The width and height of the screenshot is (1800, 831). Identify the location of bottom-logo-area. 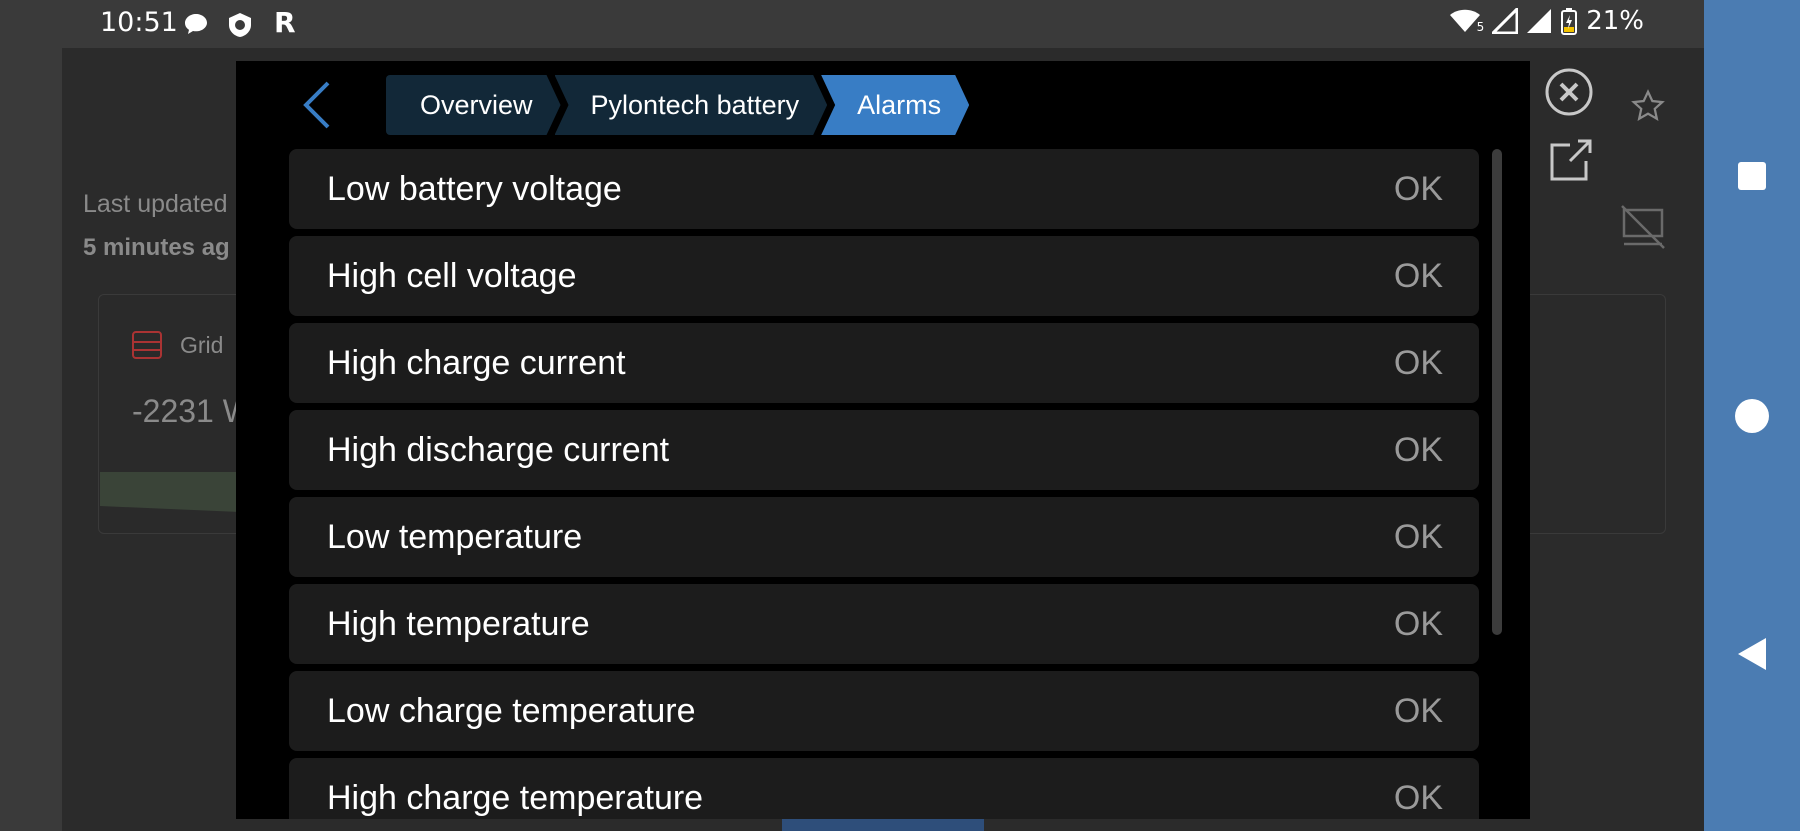
(883, 824).